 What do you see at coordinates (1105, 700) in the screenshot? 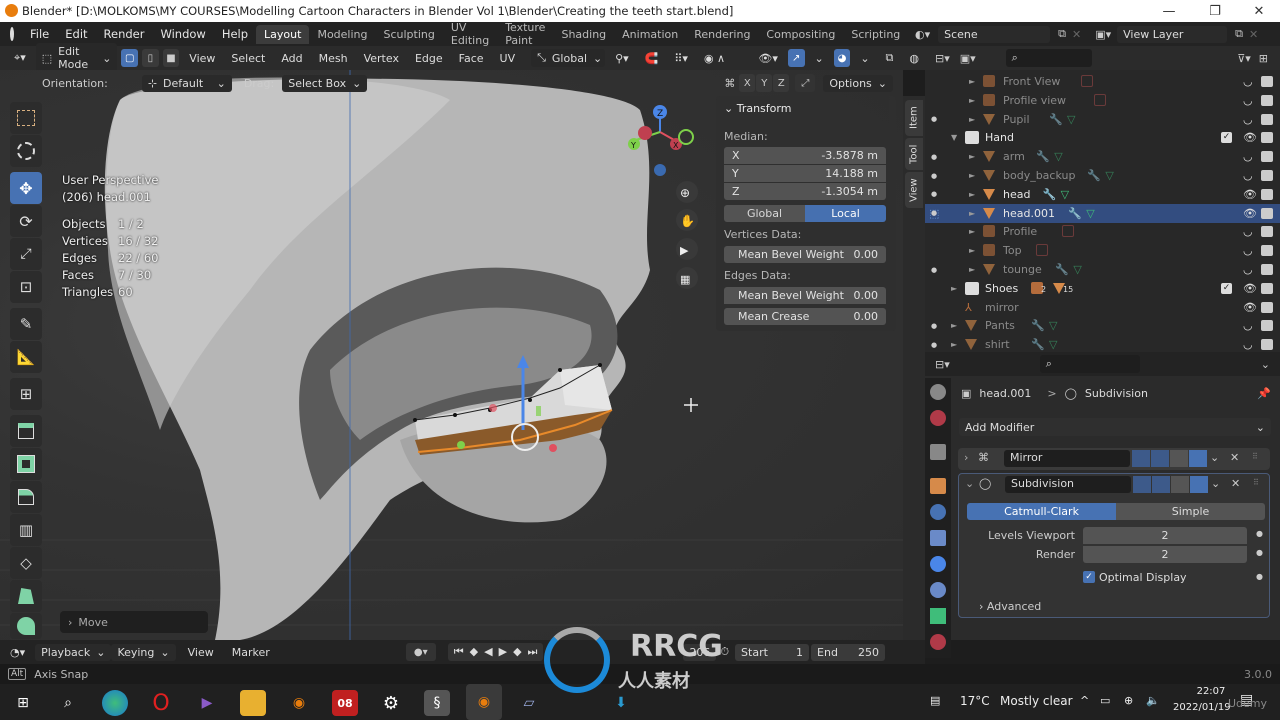
I see `battery-icon: ▭` at bounding box center [1105, 700].